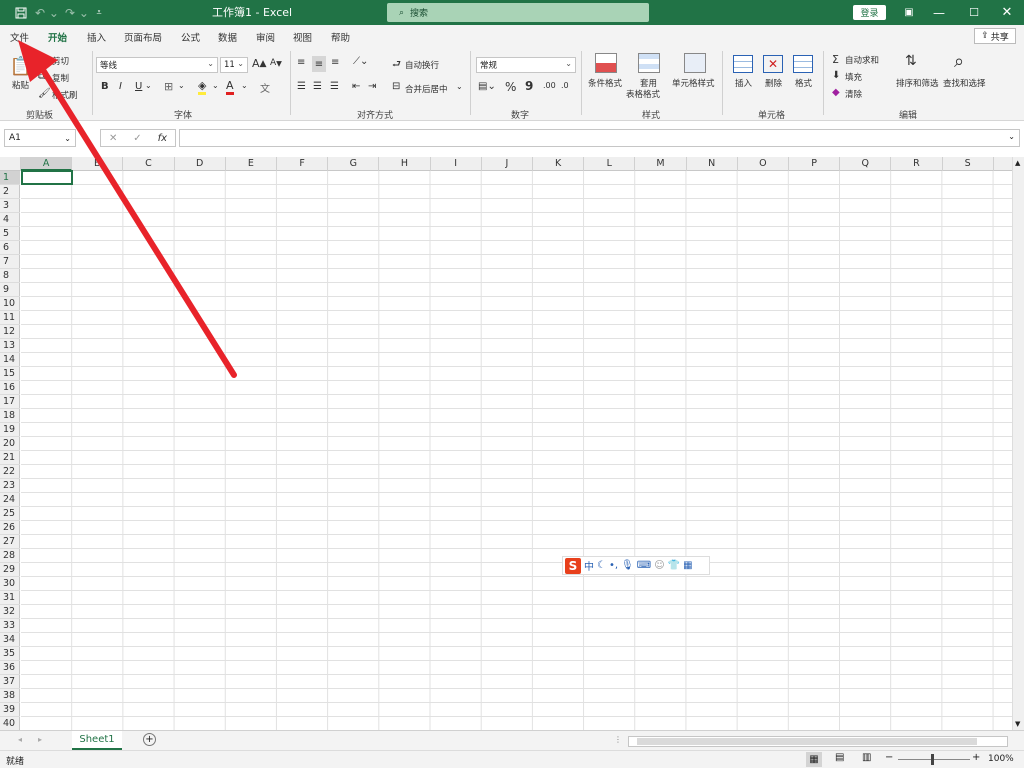 This screenshot has height=768, width=1024. I want to click on ime-toolbar: S 中 ☾ •, 🎙 ⌨ ☺ 👕 ▦, so click(636, 565).